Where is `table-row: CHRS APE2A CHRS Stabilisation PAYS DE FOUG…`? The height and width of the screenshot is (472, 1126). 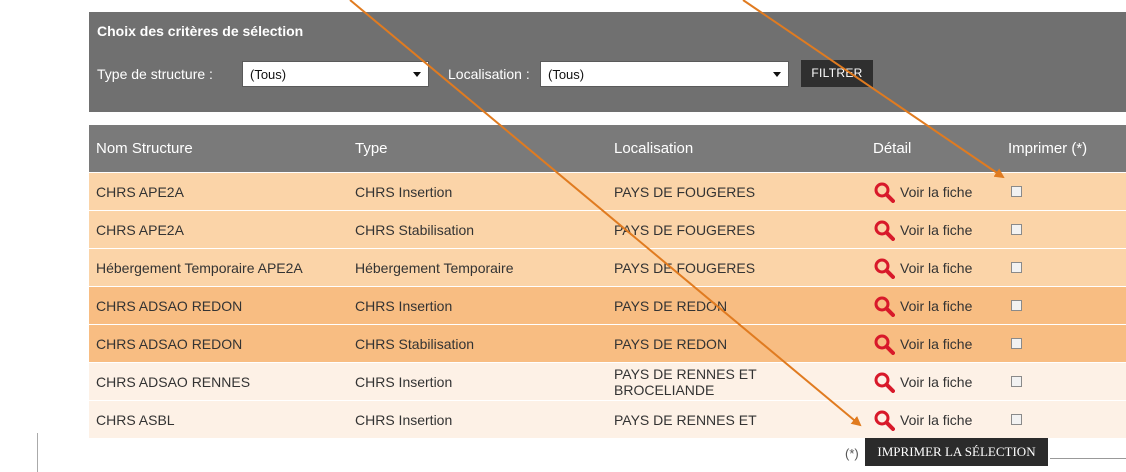
table-row: CHRS APE2A CHRS Stabilisation PAYS DE FOUG… is located at coordinates (607, 229).